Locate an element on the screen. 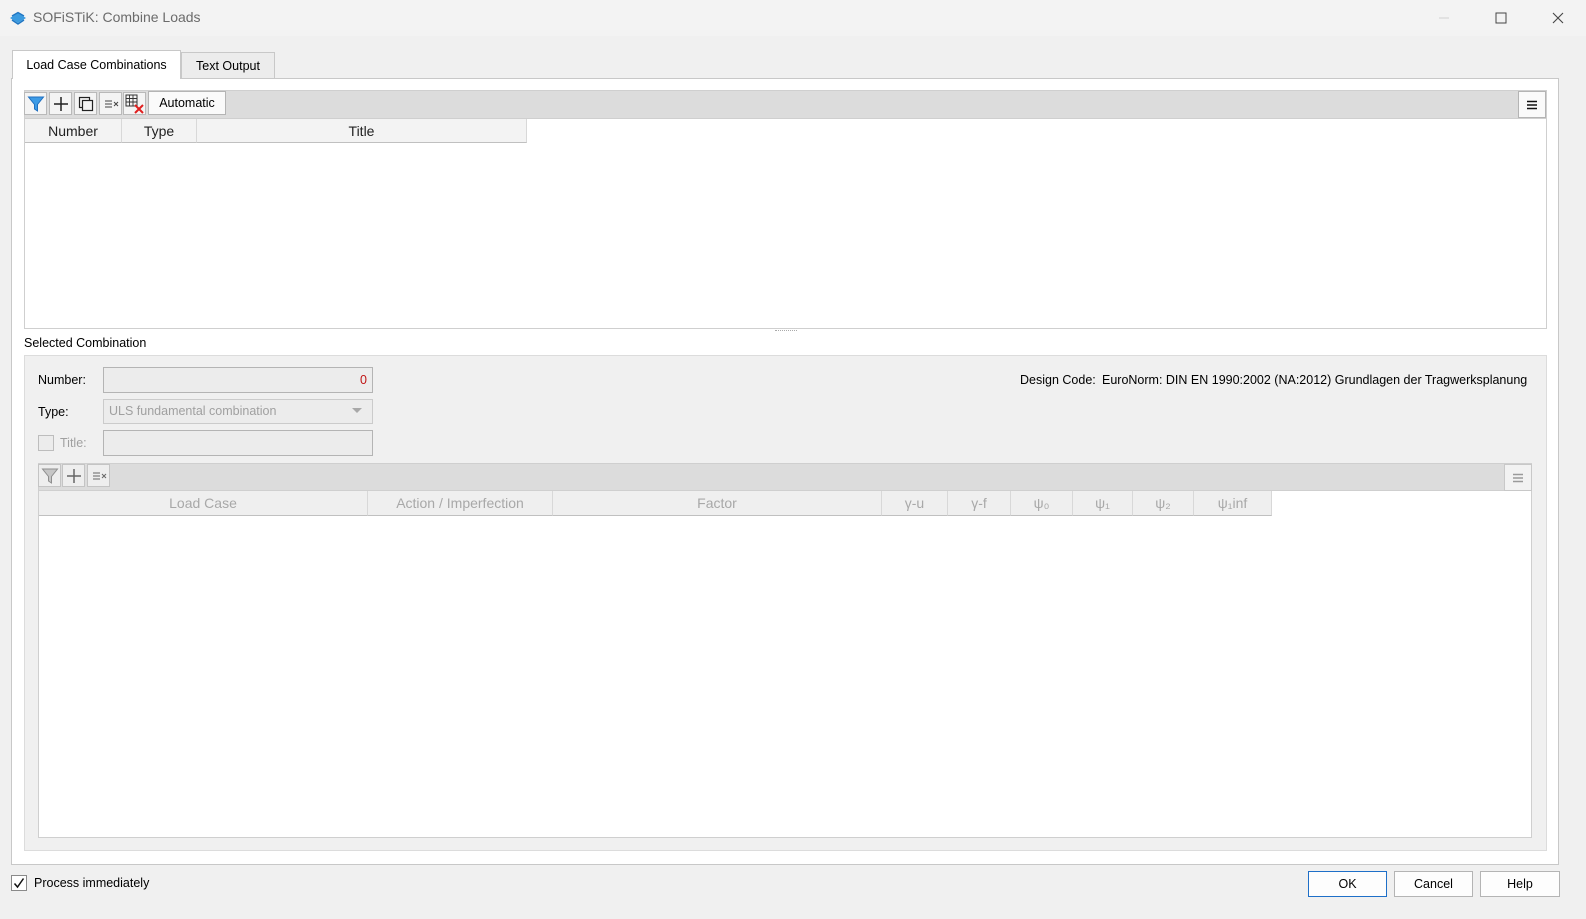 The image size is (1586, 919). type-select: ULS fundamental combination is located at coordinates (238, 411).